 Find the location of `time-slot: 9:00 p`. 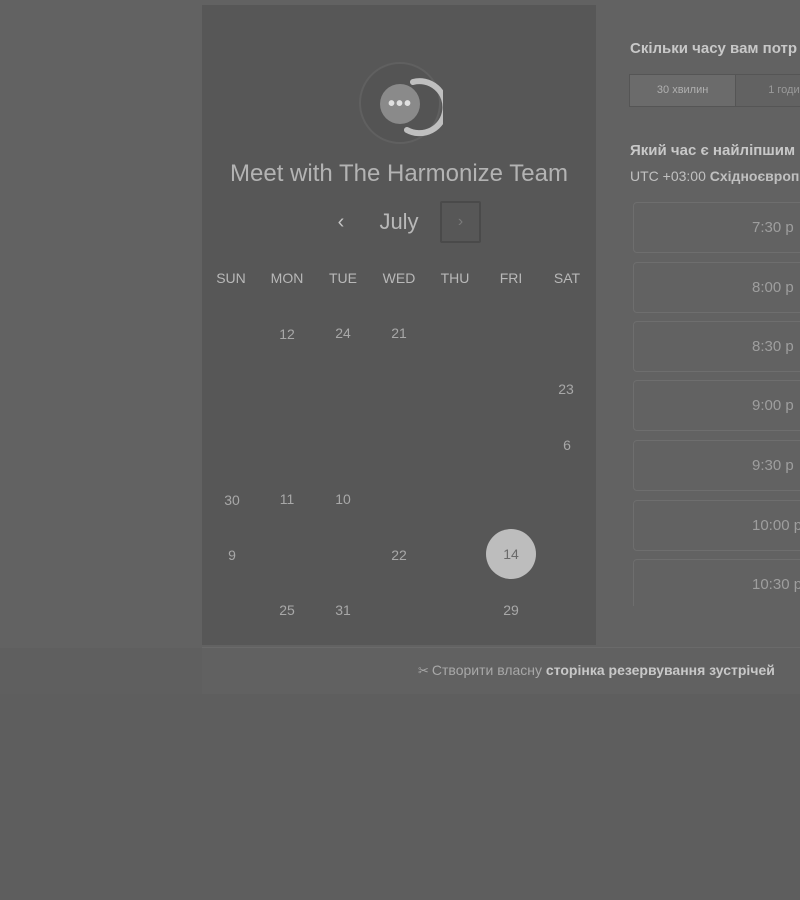

time-slot: 9:00 p is located at coordinates (716, 405).